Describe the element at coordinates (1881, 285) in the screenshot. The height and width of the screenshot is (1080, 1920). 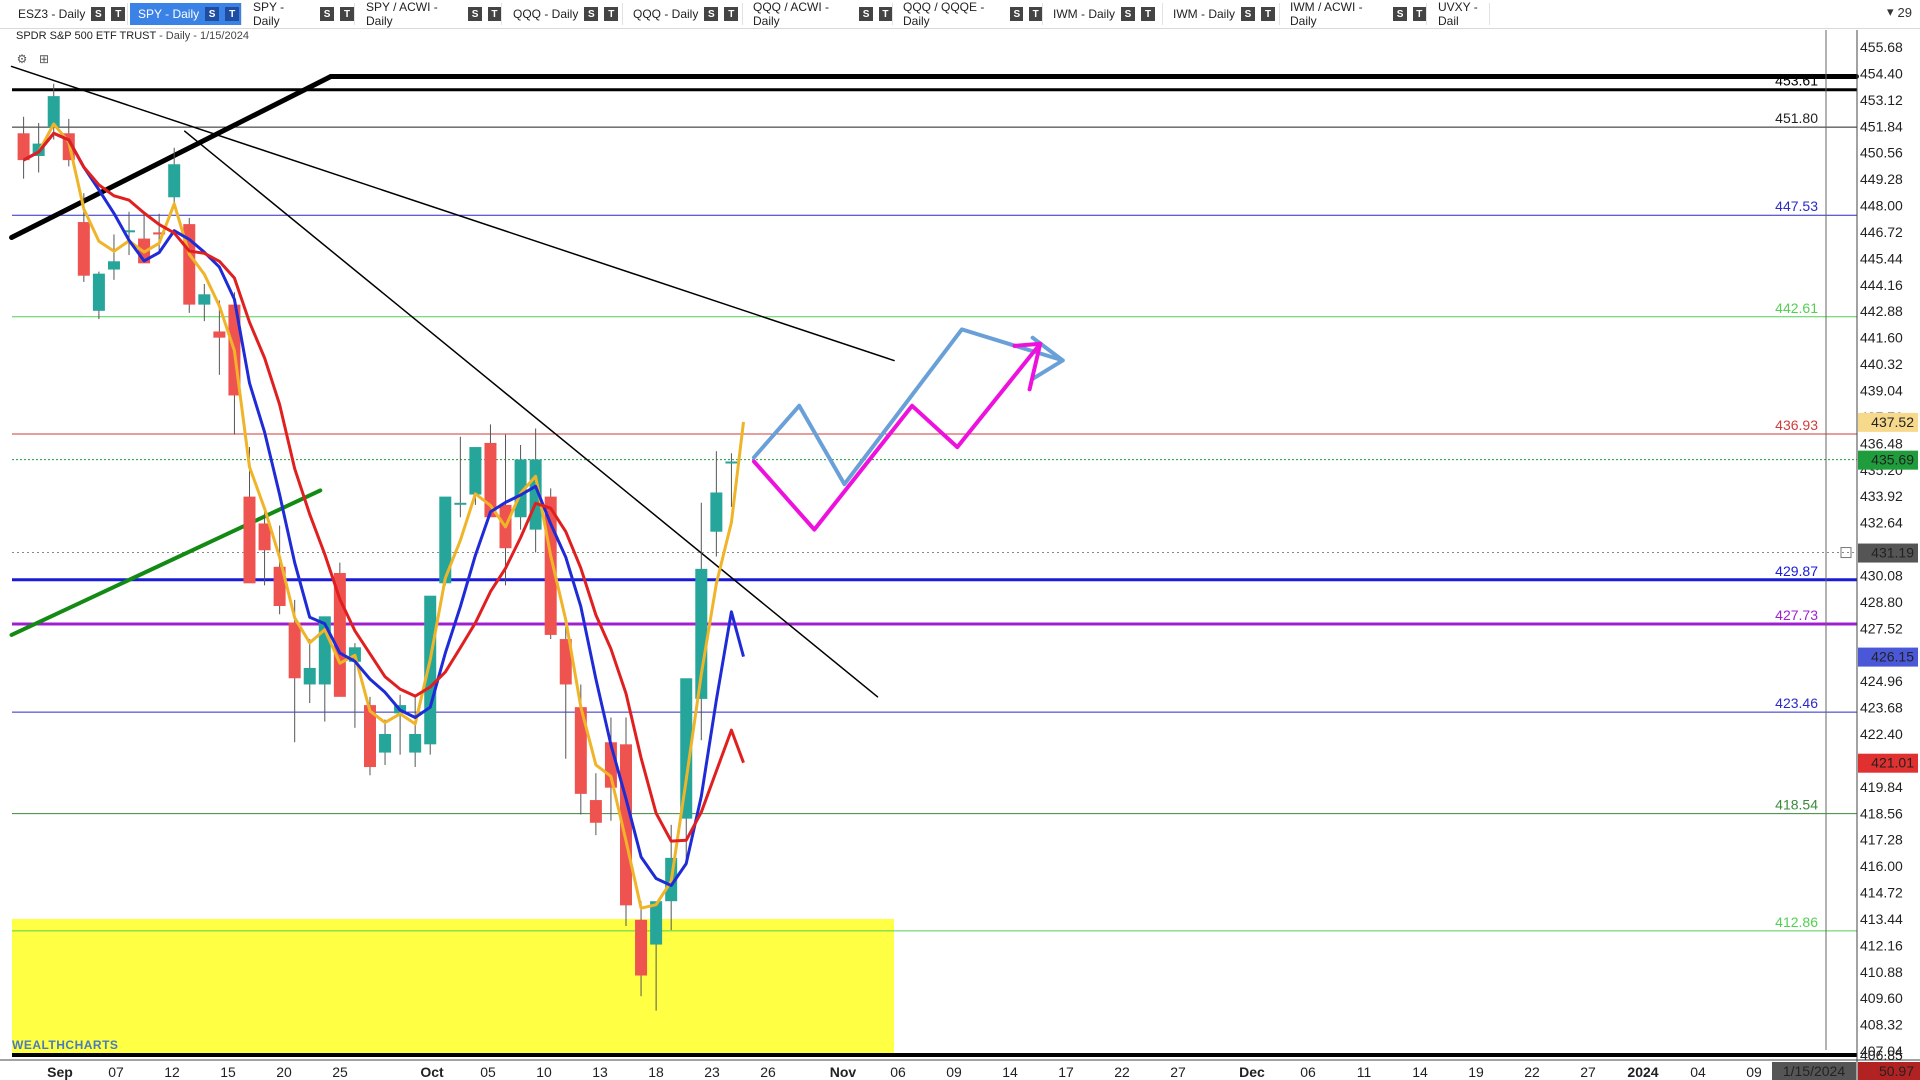
I see `price-axis-tick: 444.16` at that location.